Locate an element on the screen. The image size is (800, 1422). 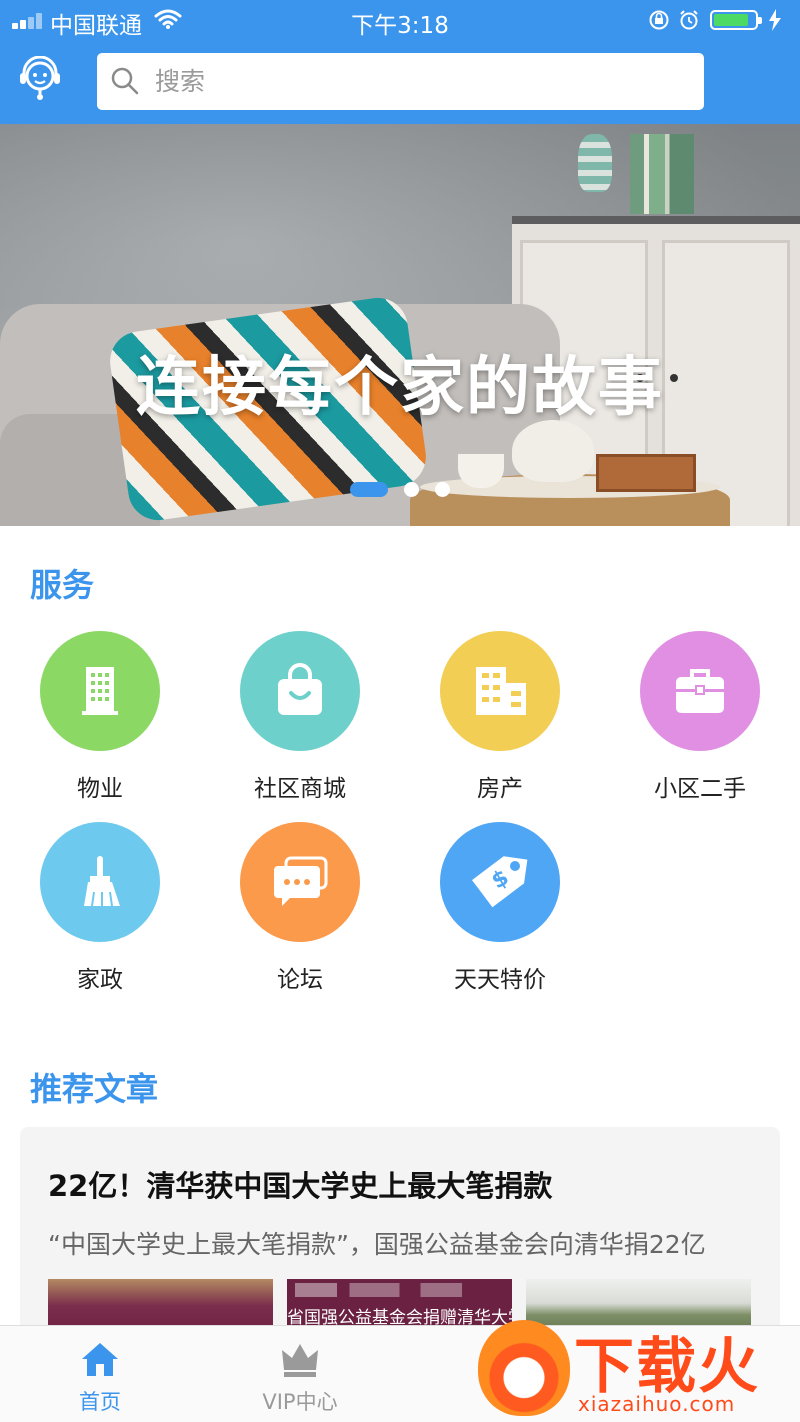
briefcase-icon is located at coordinates (700, 691).